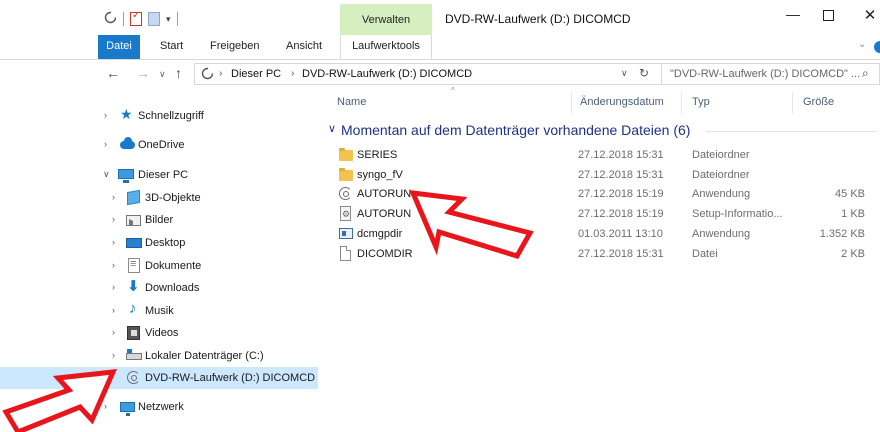  I want to click on file-size: 2 KB, so click(853, 254).